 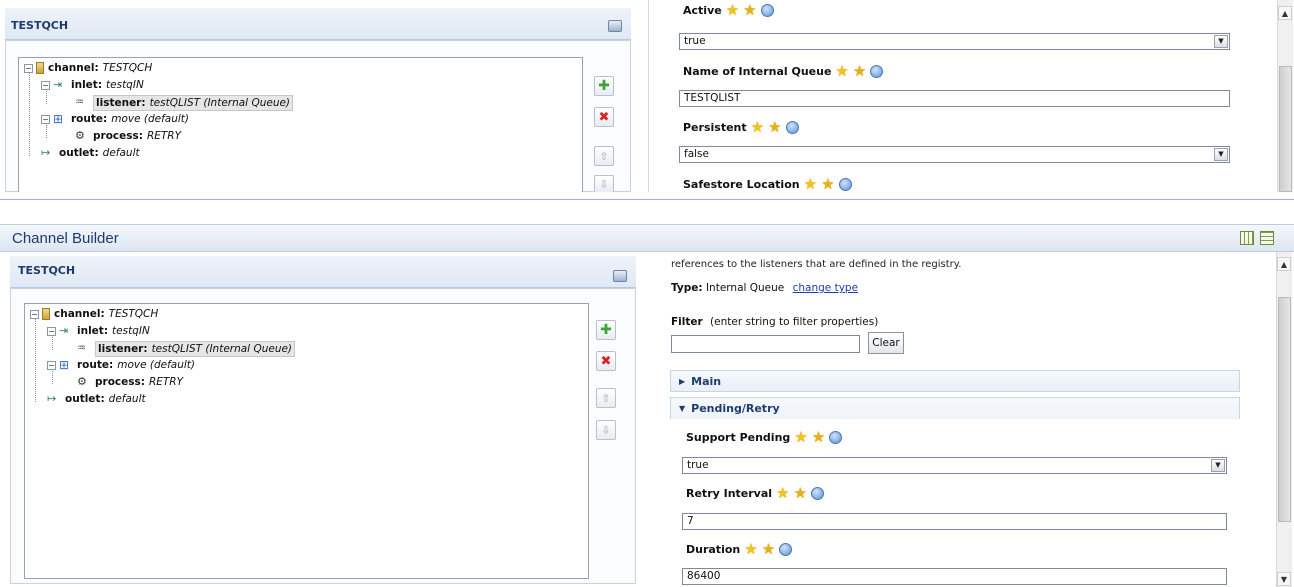 I want to click on queue-label-row: Name of Internal Queue ★ ★, so click(x=783, y=71).